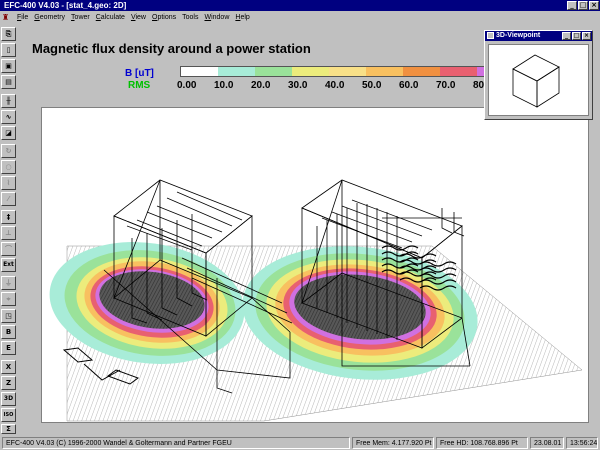 Image resolution: width=600 pixels, height=450 pixels. Describe the element at coordinates (8, 233) in the screenshot. I see `conductor-tool-icon: ⊥` at that location.